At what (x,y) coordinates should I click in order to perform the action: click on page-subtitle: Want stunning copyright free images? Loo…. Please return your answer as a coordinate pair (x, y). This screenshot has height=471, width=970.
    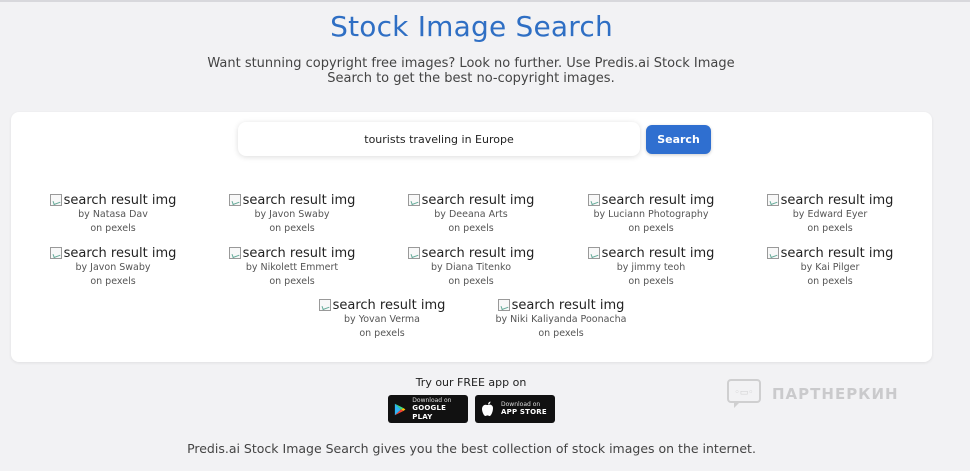
    Looking at the image, I should click on (471, 71).